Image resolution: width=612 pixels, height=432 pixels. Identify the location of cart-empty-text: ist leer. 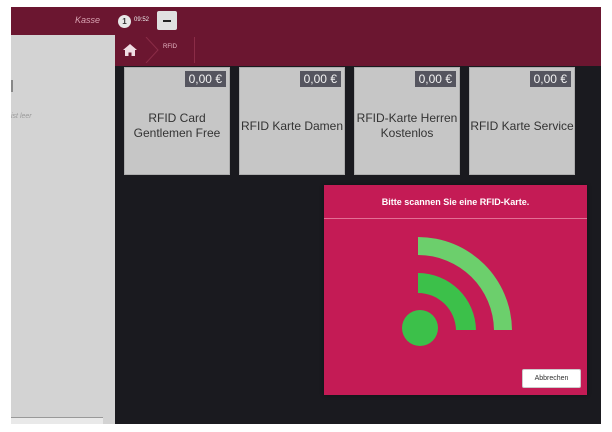
(21, 116).